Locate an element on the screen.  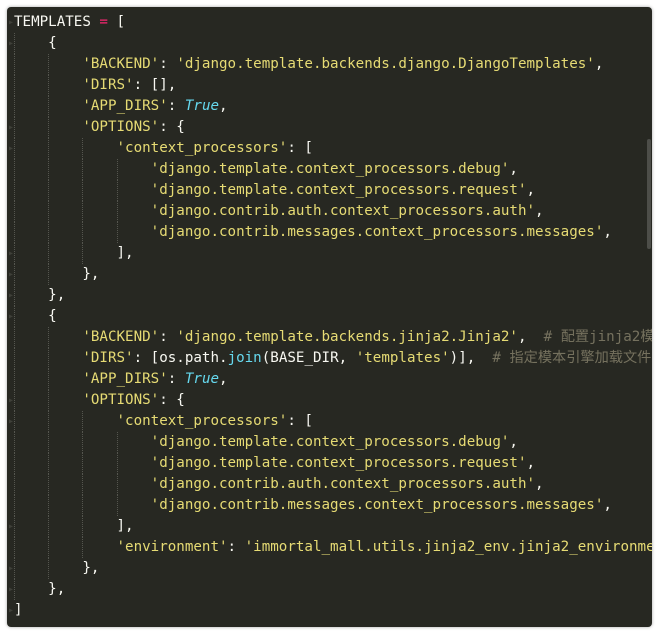
code-line: ▸ TEMPLATES = [ is located at coordinates (329, 22).